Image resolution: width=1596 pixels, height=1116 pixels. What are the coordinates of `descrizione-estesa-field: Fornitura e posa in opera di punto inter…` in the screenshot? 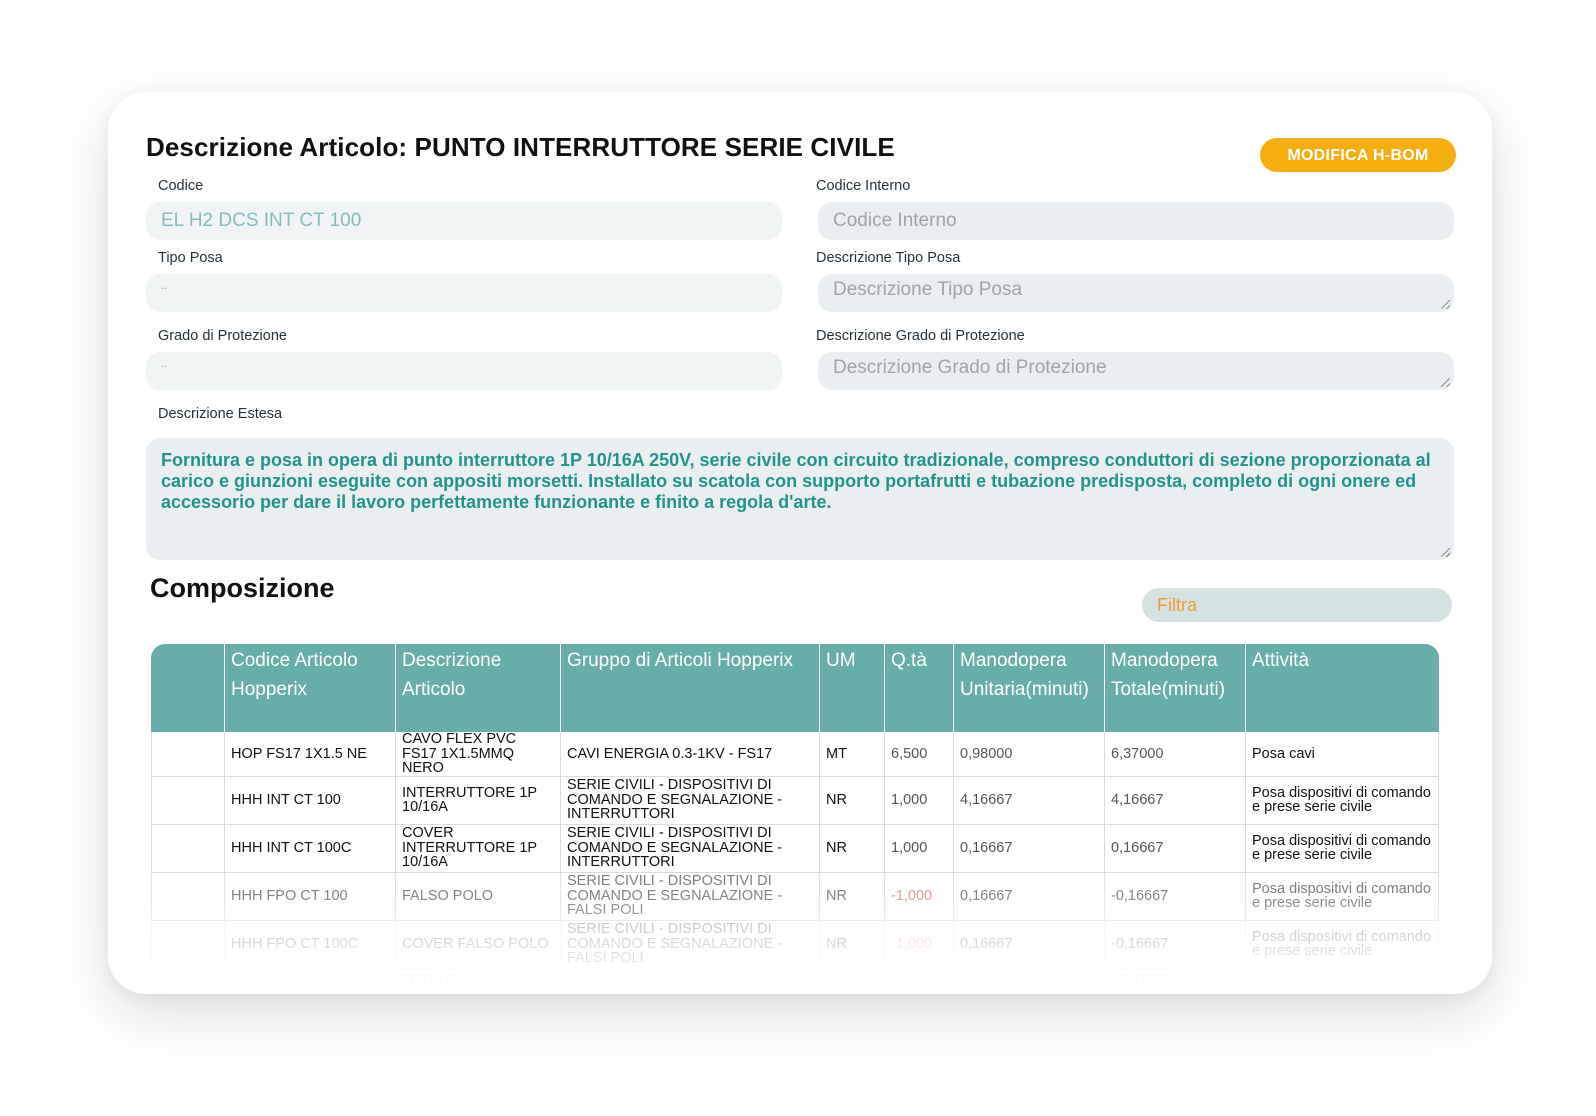 It's located at (800, 499).